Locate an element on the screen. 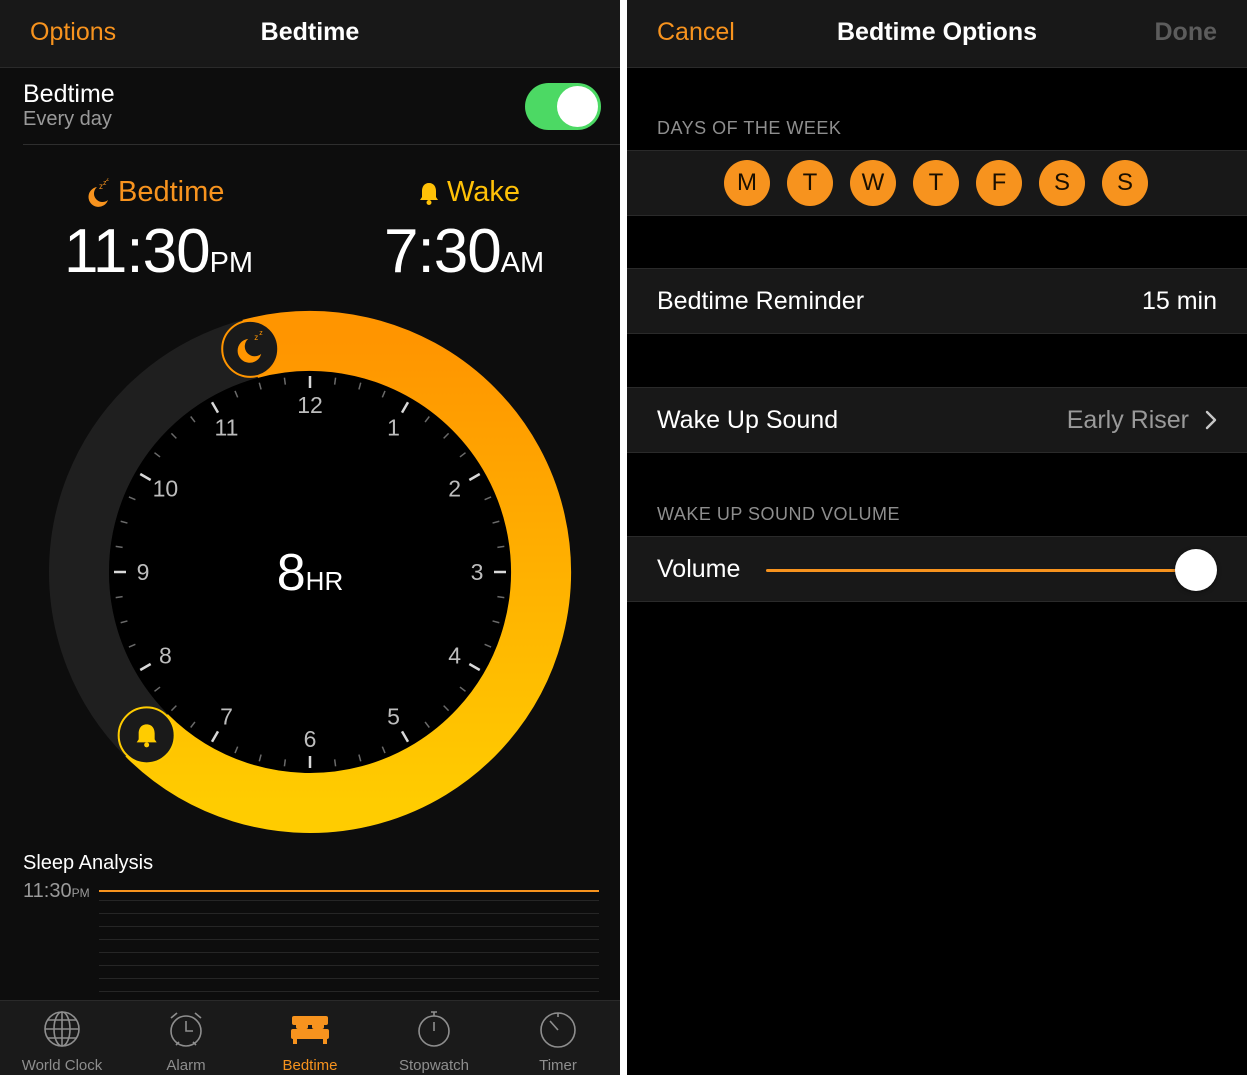 Image resolution: width=1247 pixels, height=1075 pixels. bedtime-toggle is located at coordinates (563, 106).